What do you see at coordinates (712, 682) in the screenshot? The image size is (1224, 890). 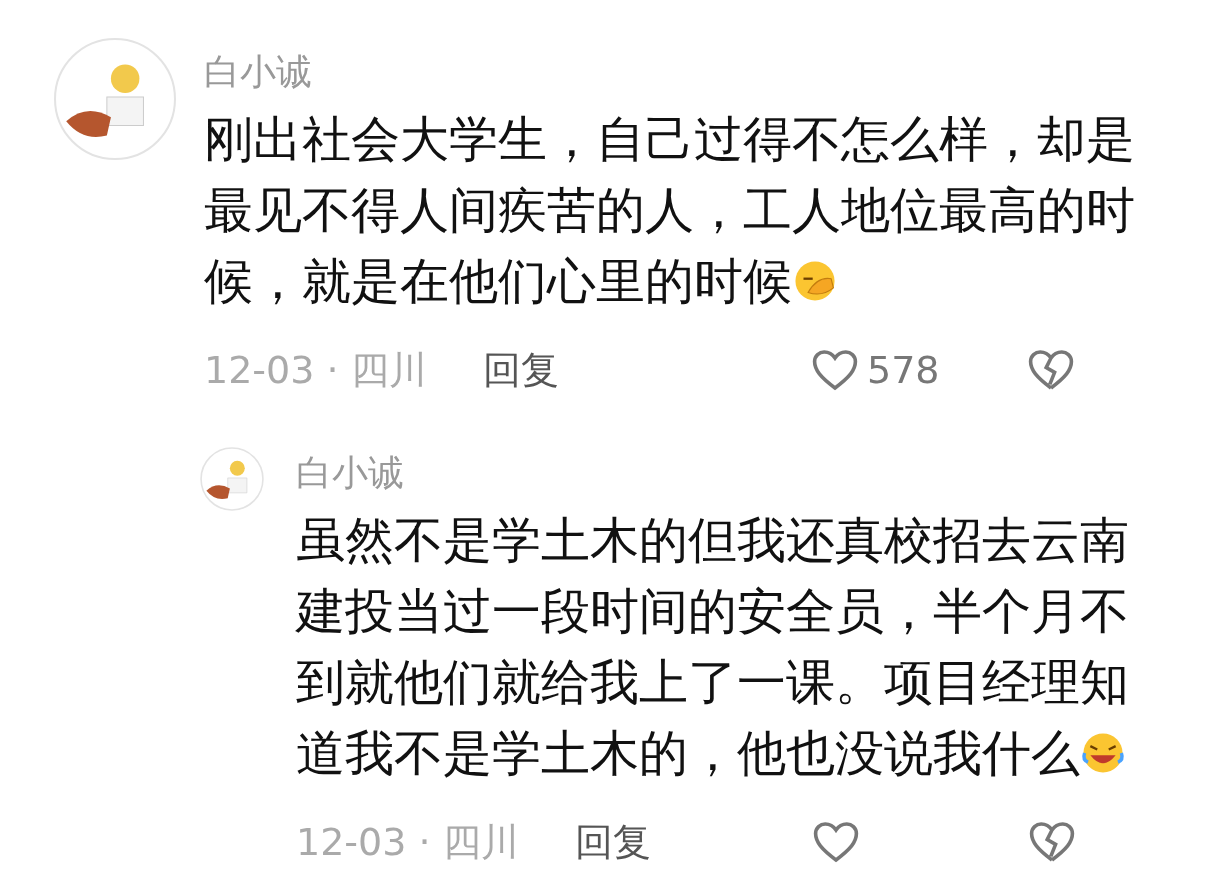 I see `reply-text-line: 到就他们就给我上了一课。项目经理知` at bounding box center [712, 682].